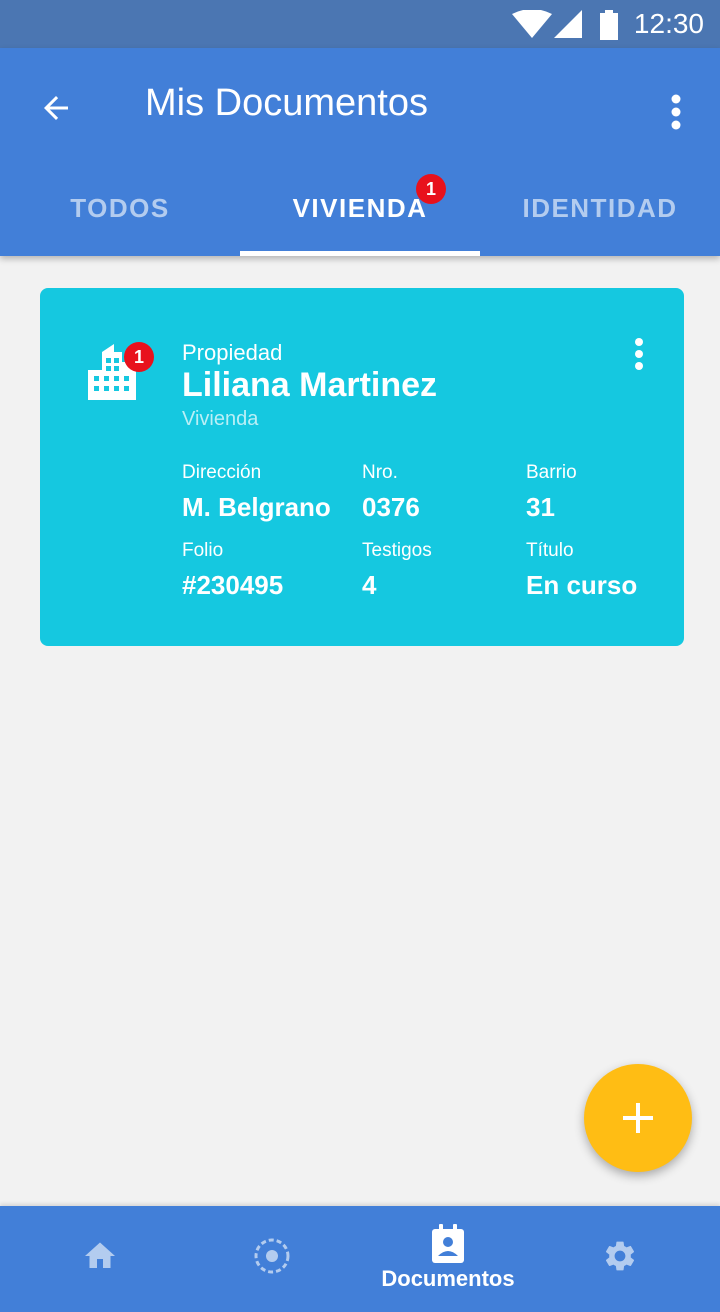 The image size is (720, 1312). Describe the element at coordinates (256, 507) in the screenshot. I see `field-value-direccion: M. Belgrano` at that location.